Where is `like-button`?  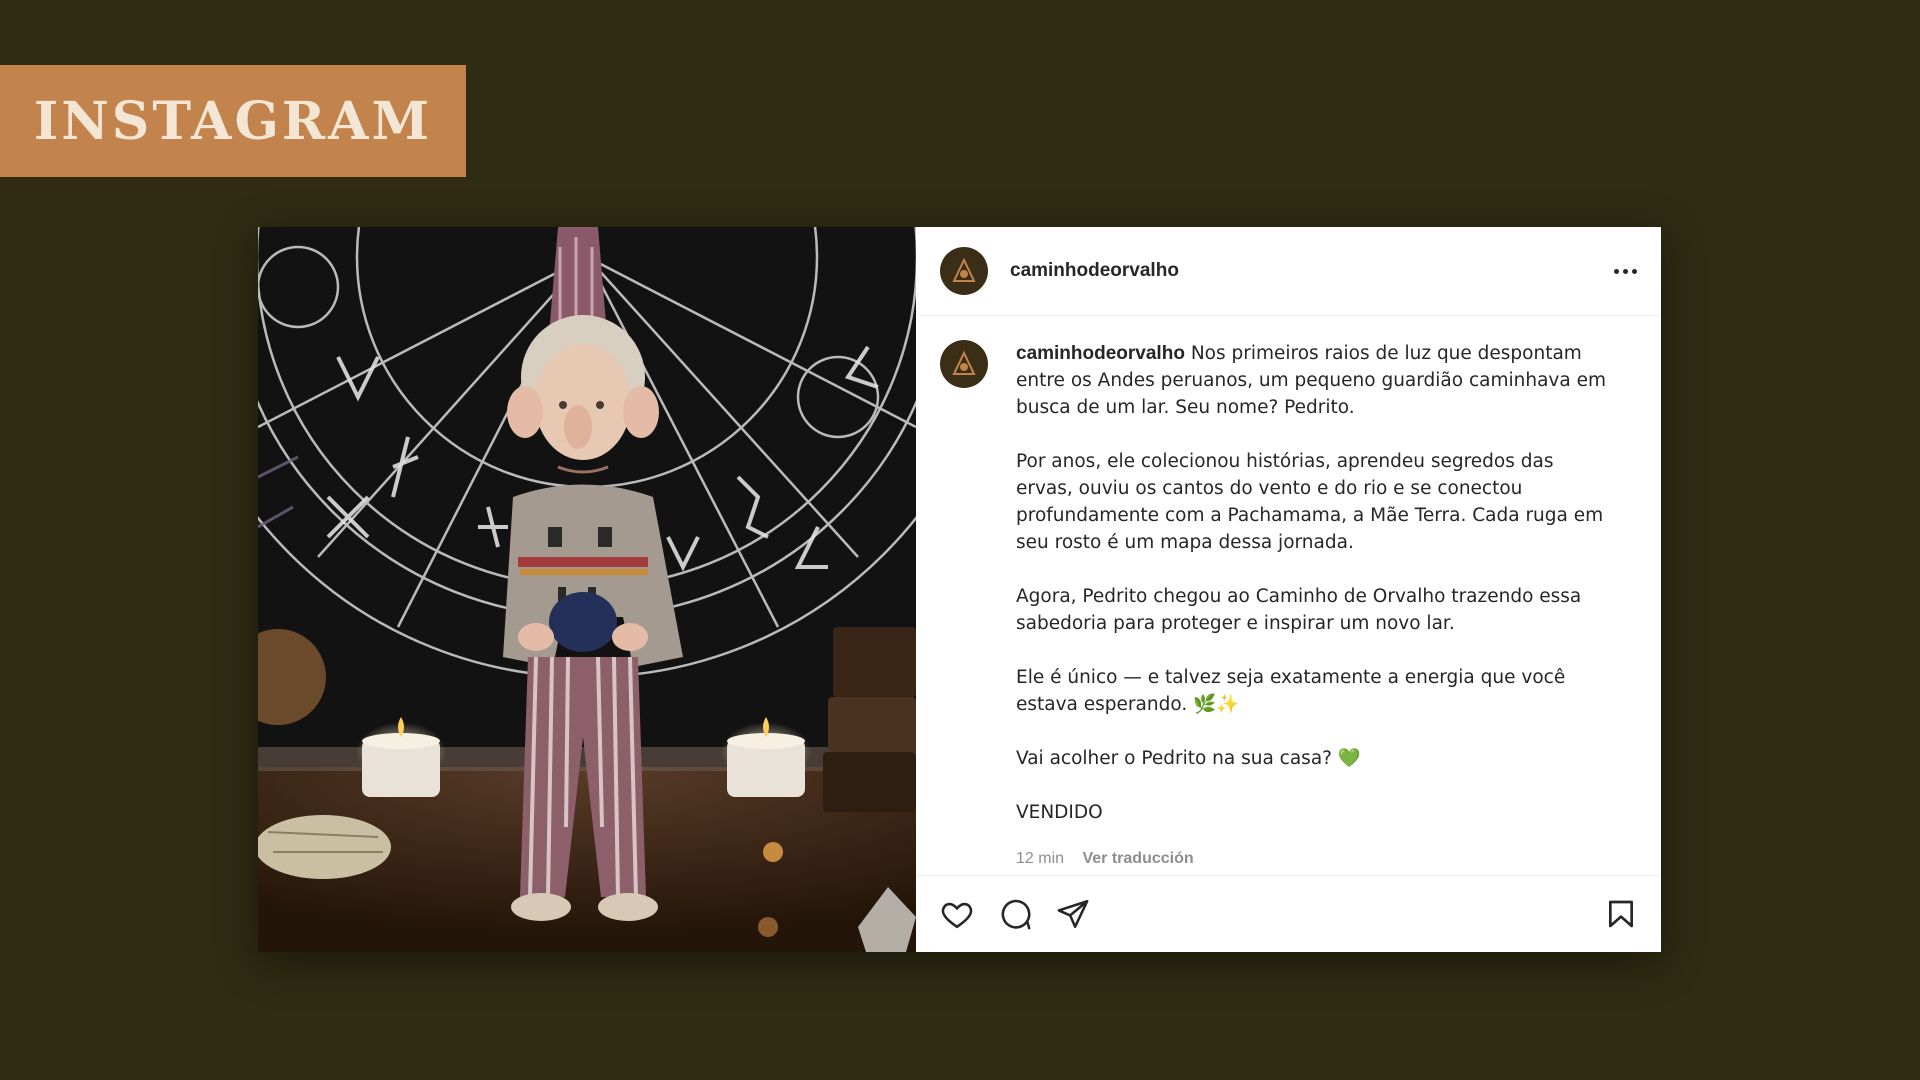
like-button is located at coordinates (957, 914).